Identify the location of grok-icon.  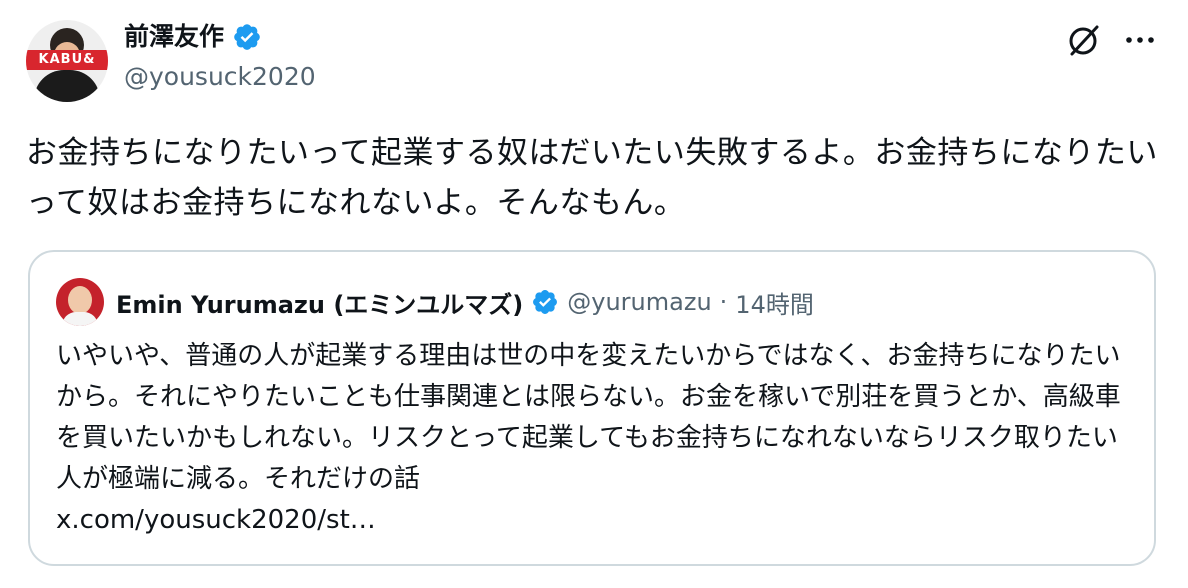
(1084, 40).